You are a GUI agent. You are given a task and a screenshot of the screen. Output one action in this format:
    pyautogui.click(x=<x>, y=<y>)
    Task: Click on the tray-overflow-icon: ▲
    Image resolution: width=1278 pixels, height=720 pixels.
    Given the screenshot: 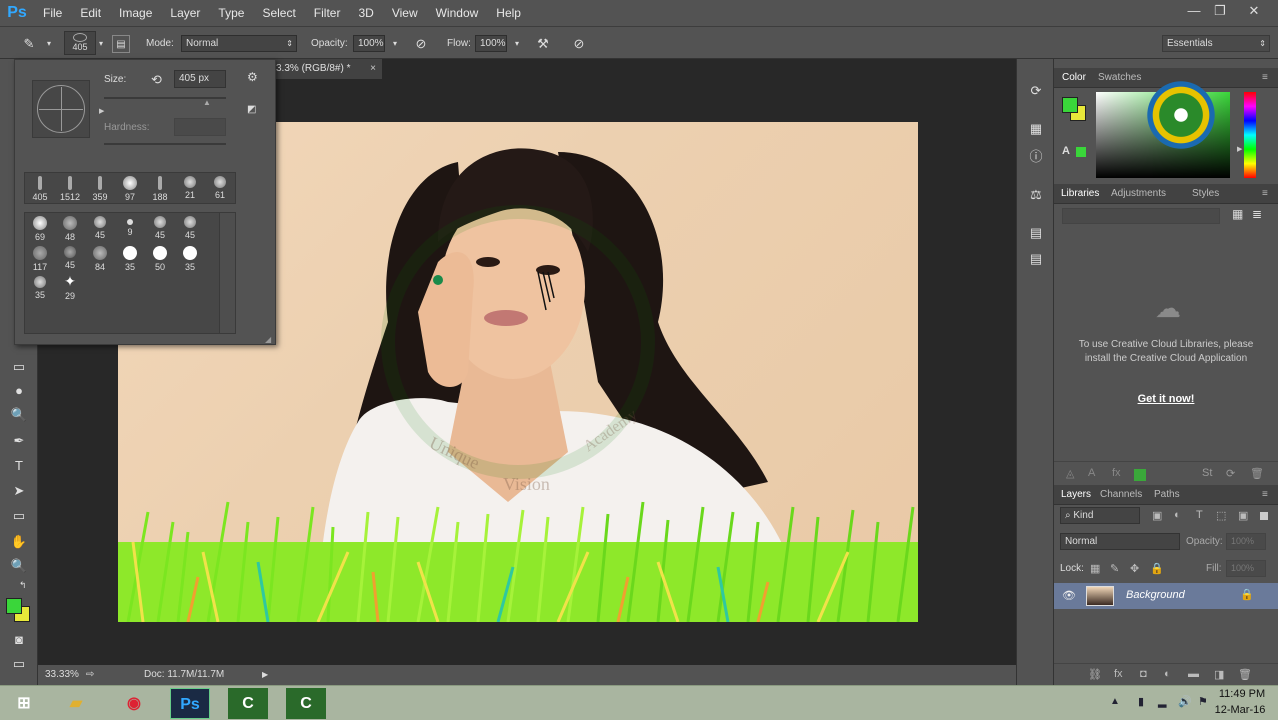 What is the action you would take?
    pyautogui.click(x=1115, y=701)
    